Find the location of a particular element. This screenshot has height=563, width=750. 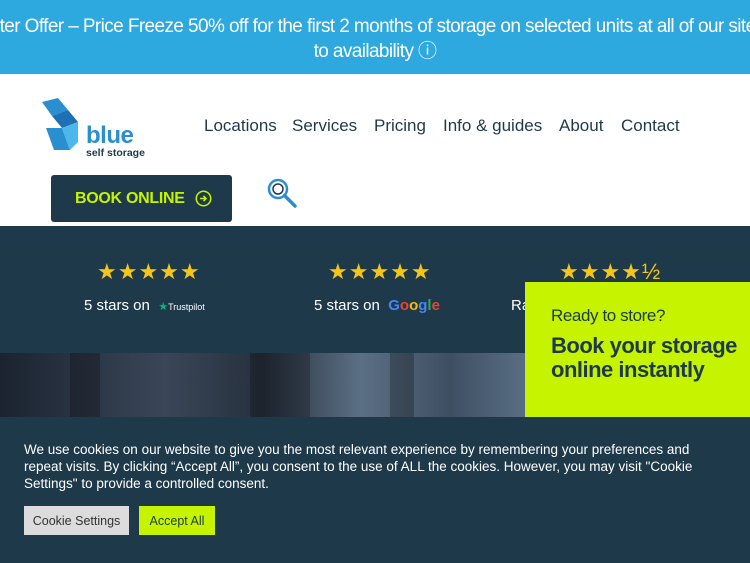

search-icon is located at coordinates (282, 193).